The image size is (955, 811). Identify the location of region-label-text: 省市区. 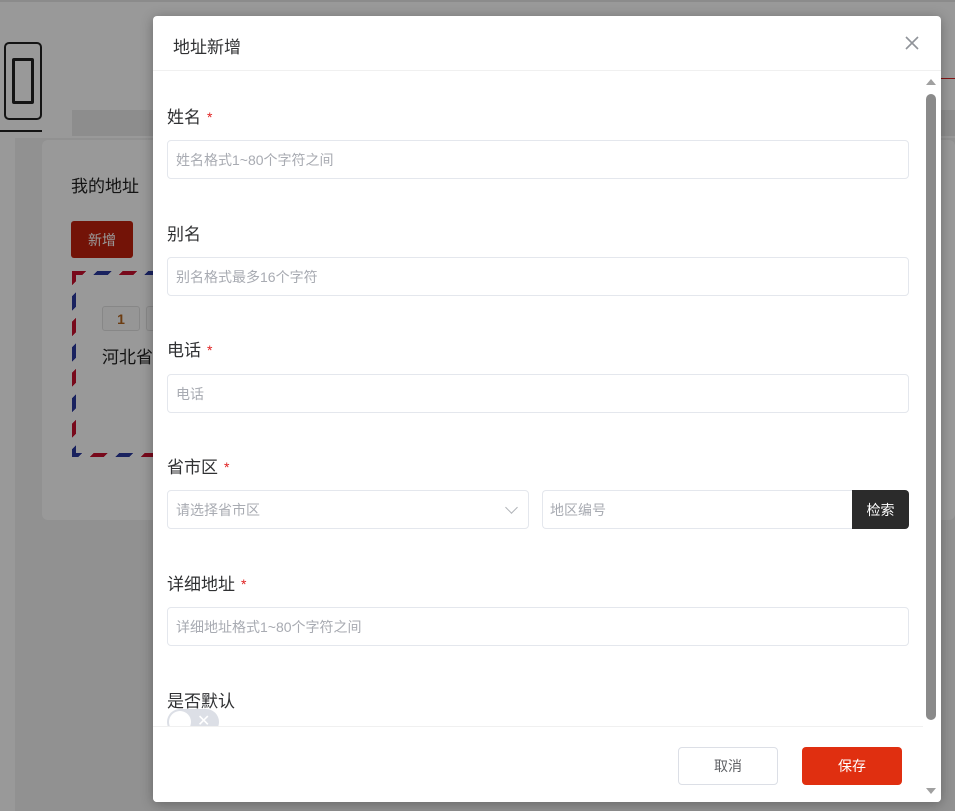
(192, 467).